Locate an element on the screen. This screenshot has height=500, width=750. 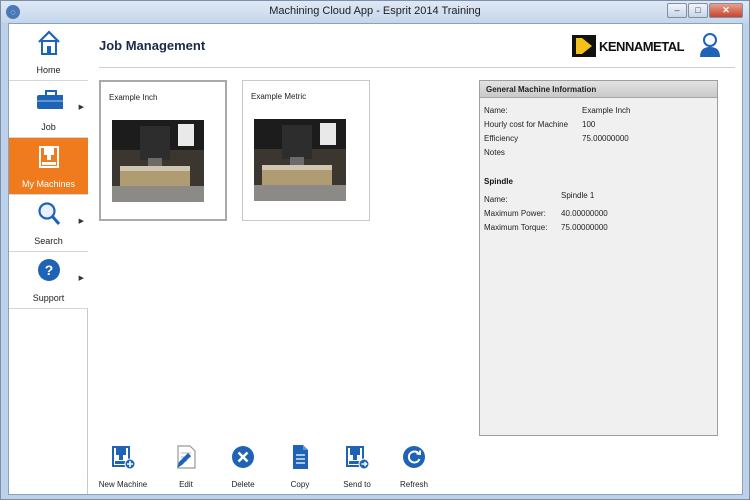
sidebar-item-label: Home is located at coordinates (48, 70).